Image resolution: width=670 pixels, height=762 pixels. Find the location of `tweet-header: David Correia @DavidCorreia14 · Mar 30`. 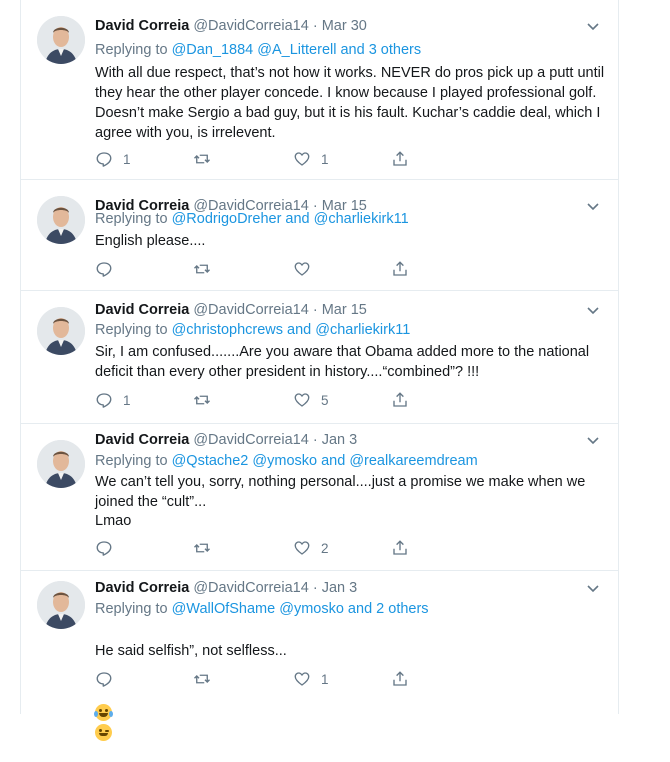

tweet-header: David Correia @DavidCorreia14 · Mar 30 is located at coordinates (231, 26).